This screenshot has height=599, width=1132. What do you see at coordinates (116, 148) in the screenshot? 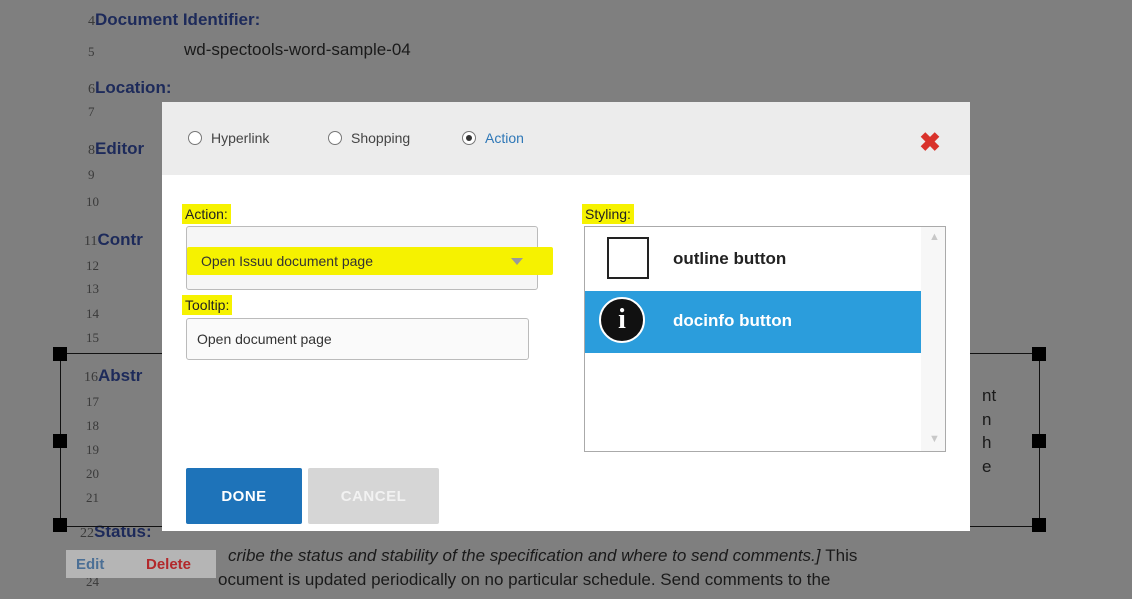
I see `section-heading: 8Editor` at bounding box center [116, 148].